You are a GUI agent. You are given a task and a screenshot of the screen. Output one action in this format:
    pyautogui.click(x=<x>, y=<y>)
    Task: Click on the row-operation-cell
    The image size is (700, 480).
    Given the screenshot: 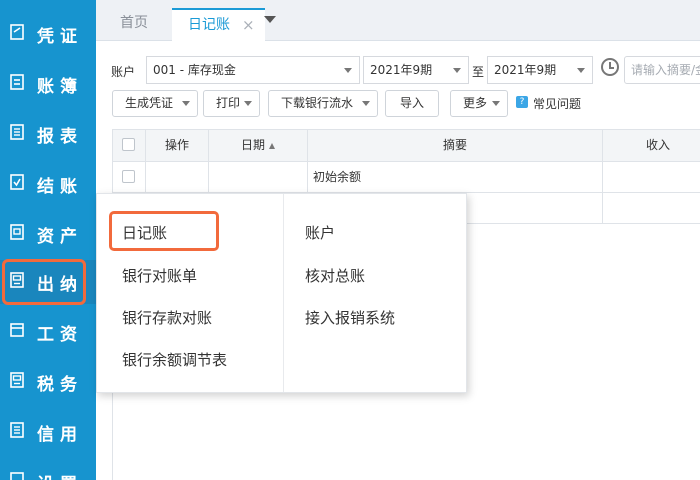 What is the action you would take?
    pyautogui.click(x=177, y=177)
    